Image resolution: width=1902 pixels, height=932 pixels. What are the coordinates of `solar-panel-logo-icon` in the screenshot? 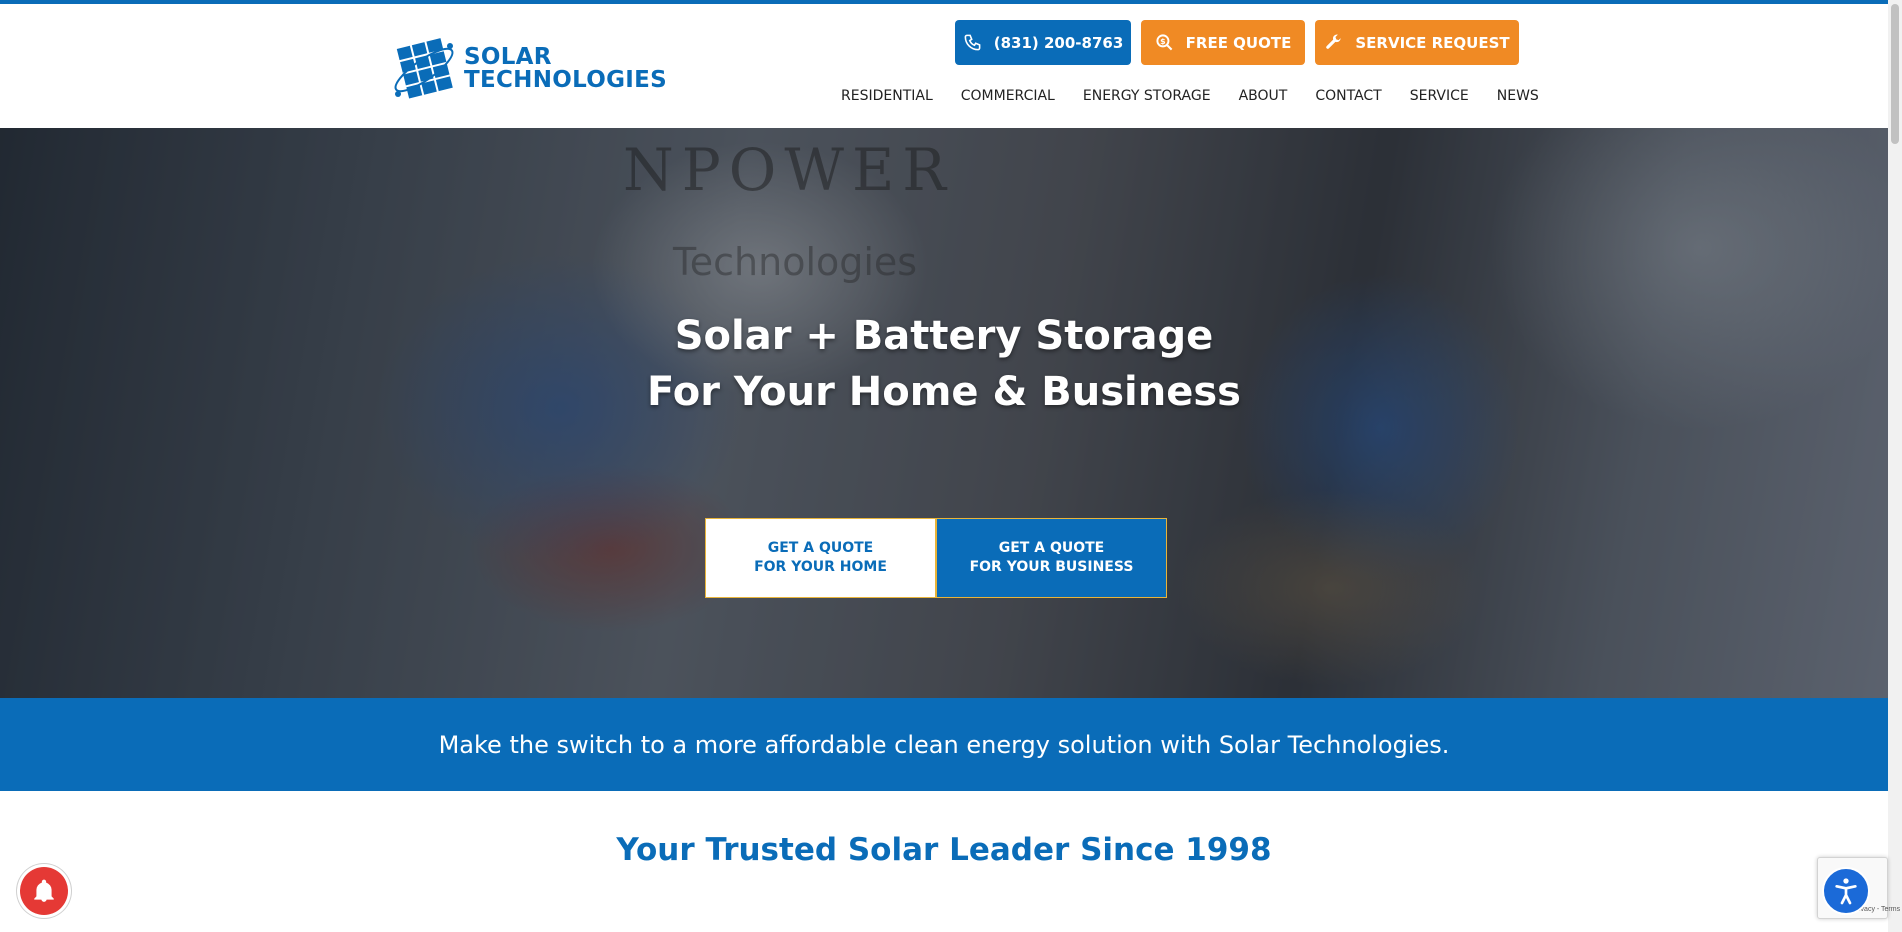 It's located at (424, 68).